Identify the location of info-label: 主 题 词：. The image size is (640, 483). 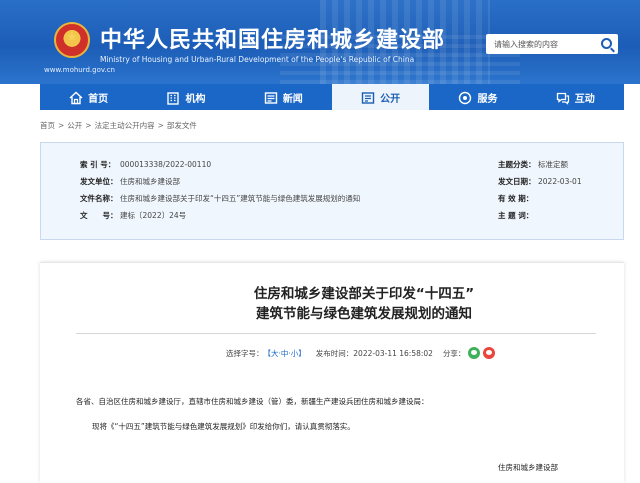
(516, 215).